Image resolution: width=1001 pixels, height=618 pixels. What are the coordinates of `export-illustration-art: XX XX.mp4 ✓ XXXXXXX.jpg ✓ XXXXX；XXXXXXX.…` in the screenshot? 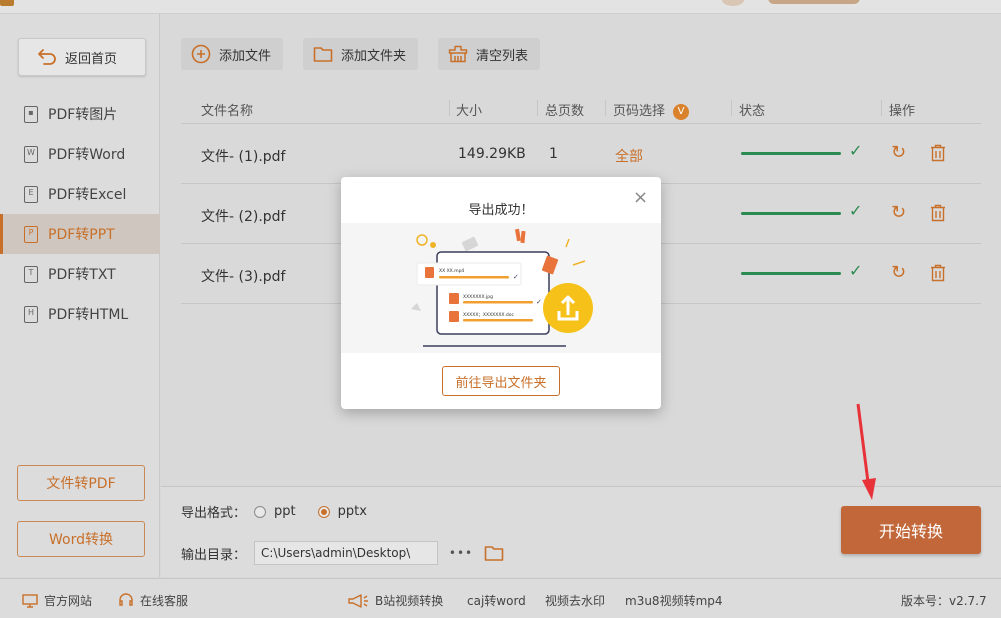 It's located at (502, 287).